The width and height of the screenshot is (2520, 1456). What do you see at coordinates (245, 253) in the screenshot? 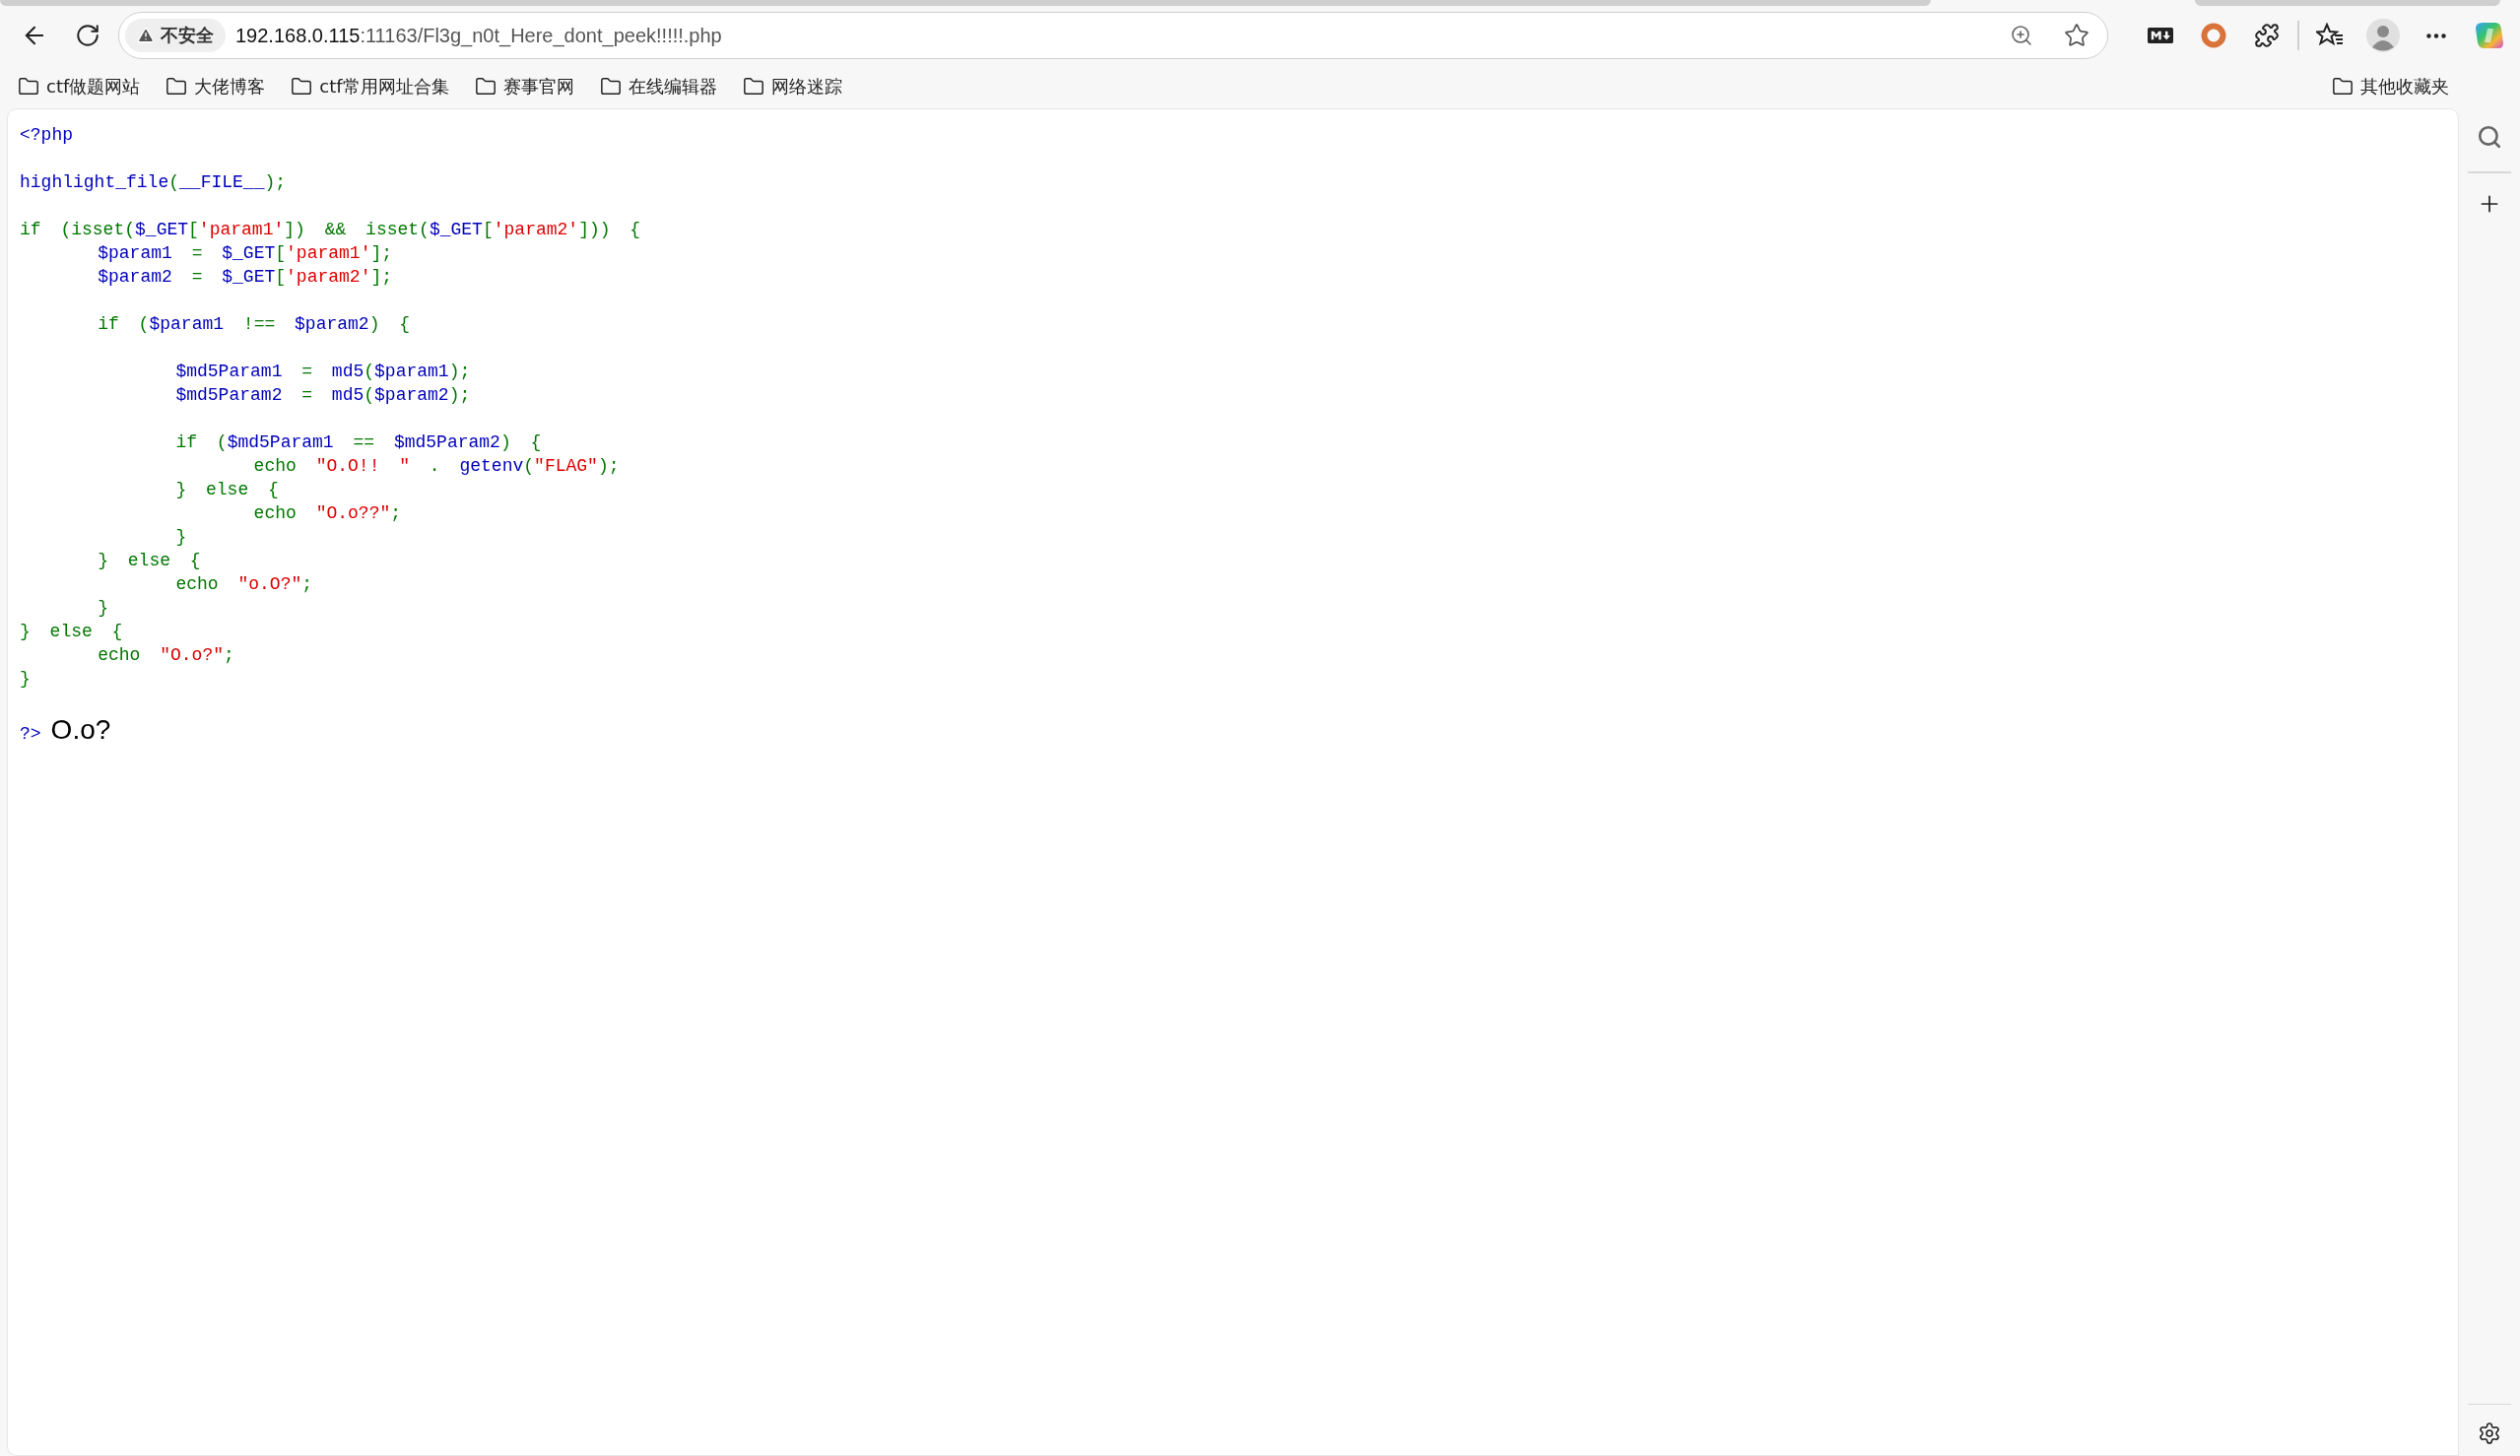
I see `code-line: $param1 = $_GET['param1'];` at bounding box center [245, 253].